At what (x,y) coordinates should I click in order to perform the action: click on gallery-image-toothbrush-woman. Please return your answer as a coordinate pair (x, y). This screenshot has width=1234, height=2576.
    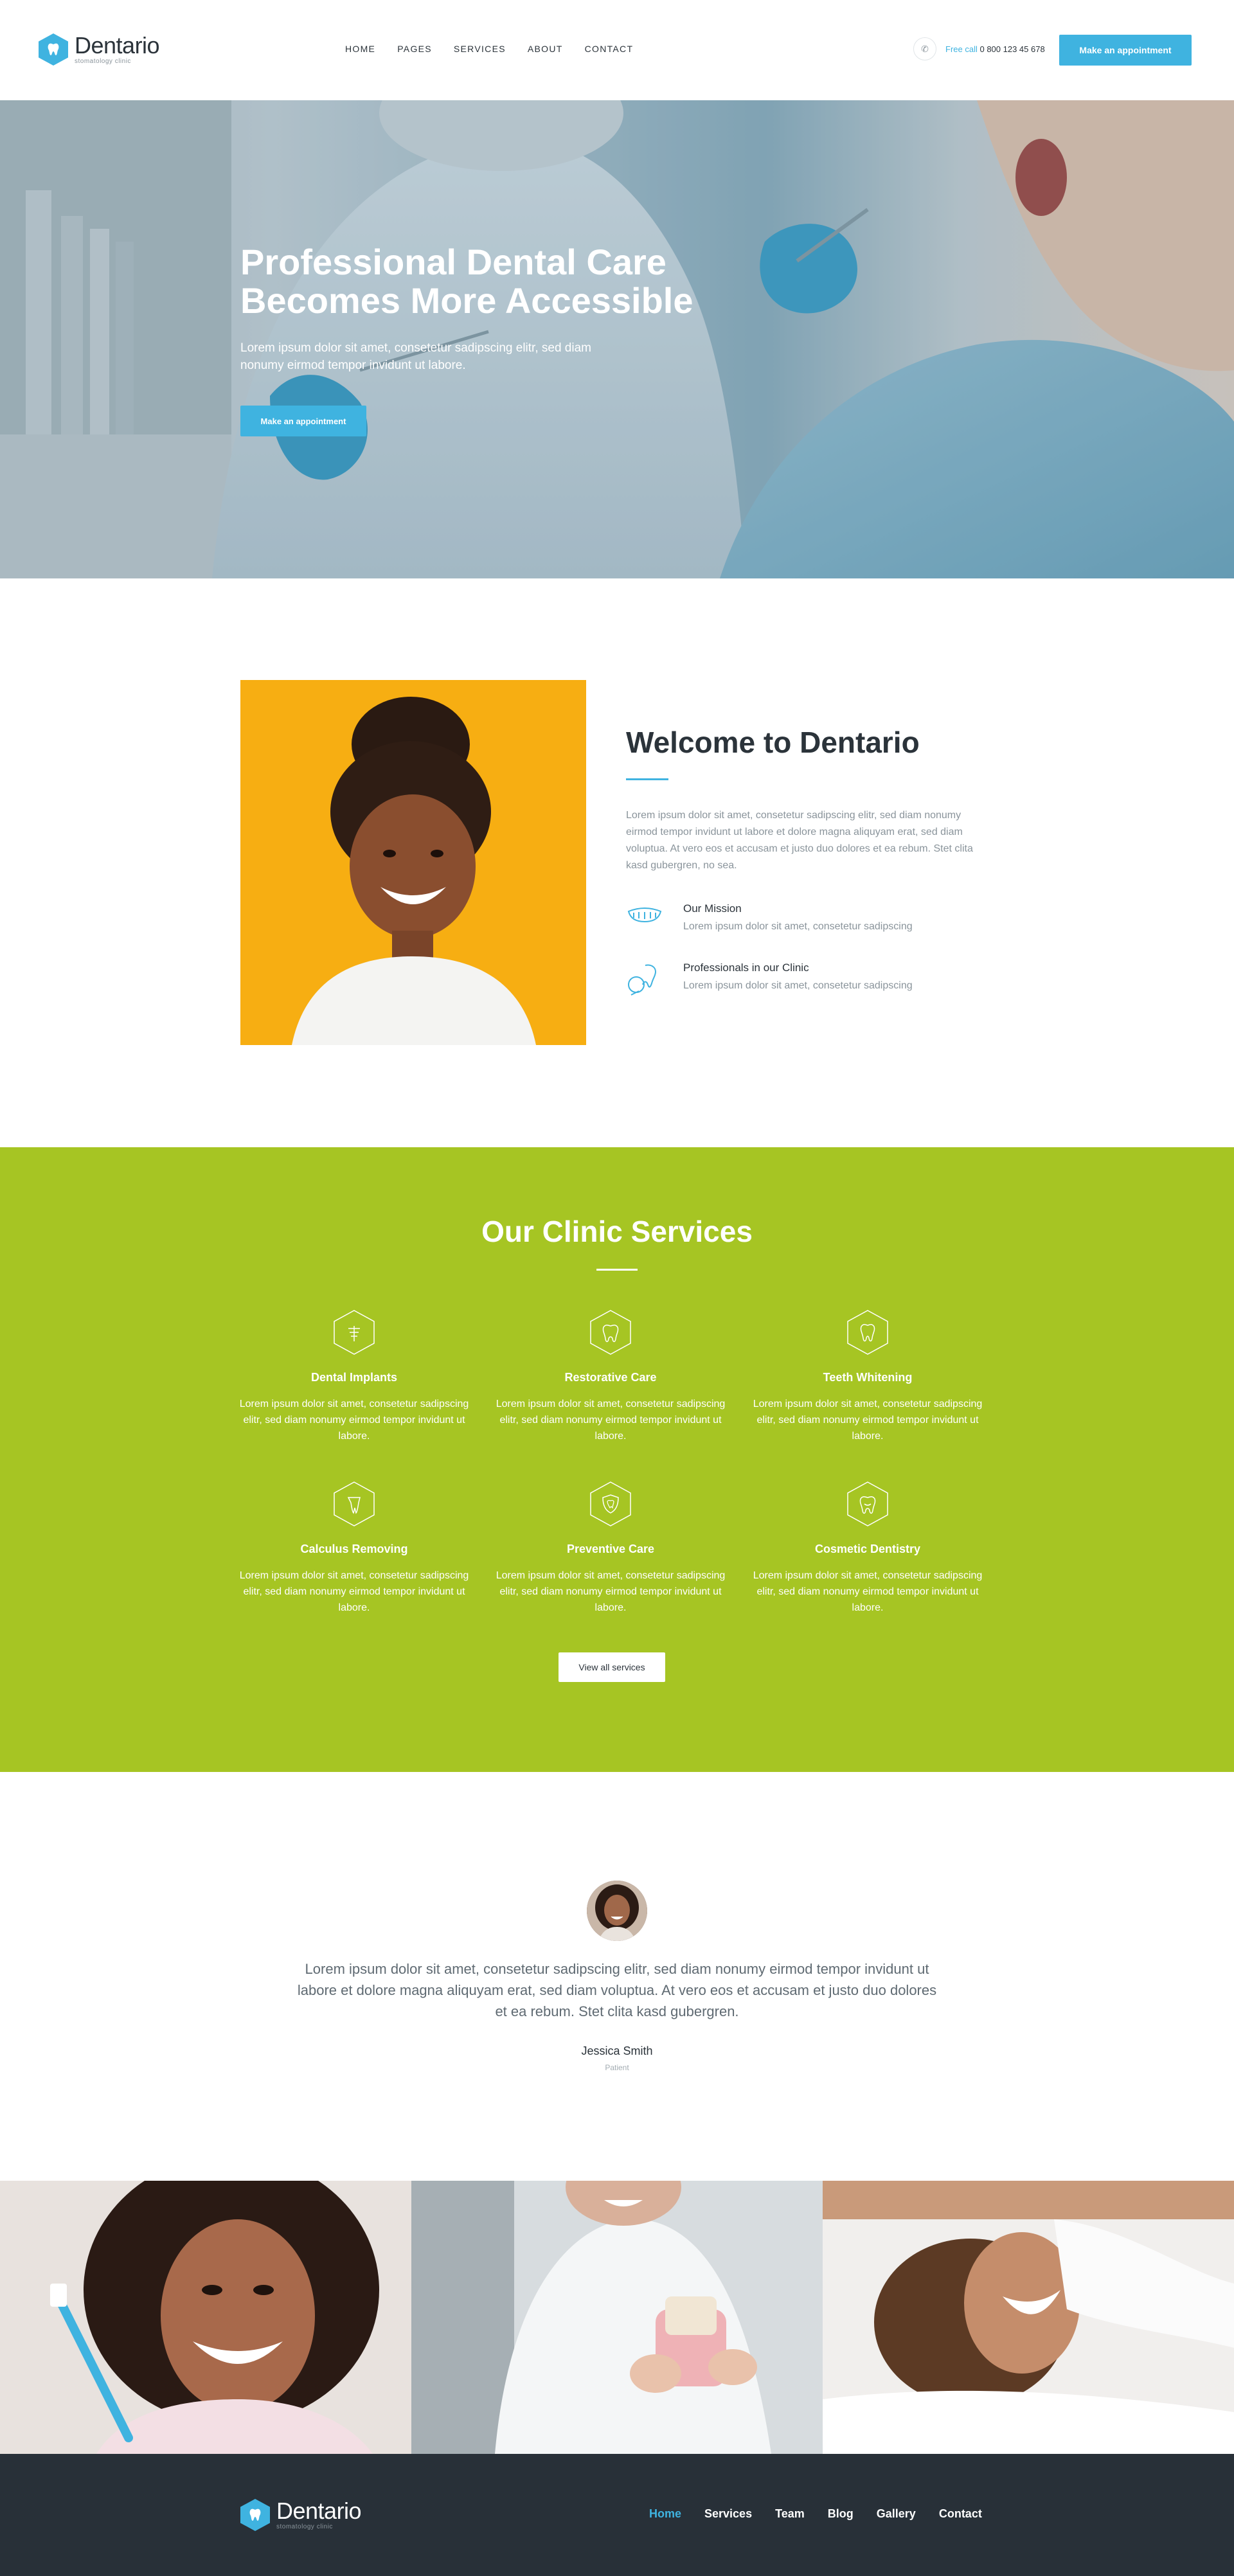
    Looking at the image, I should click on (205, 2317).